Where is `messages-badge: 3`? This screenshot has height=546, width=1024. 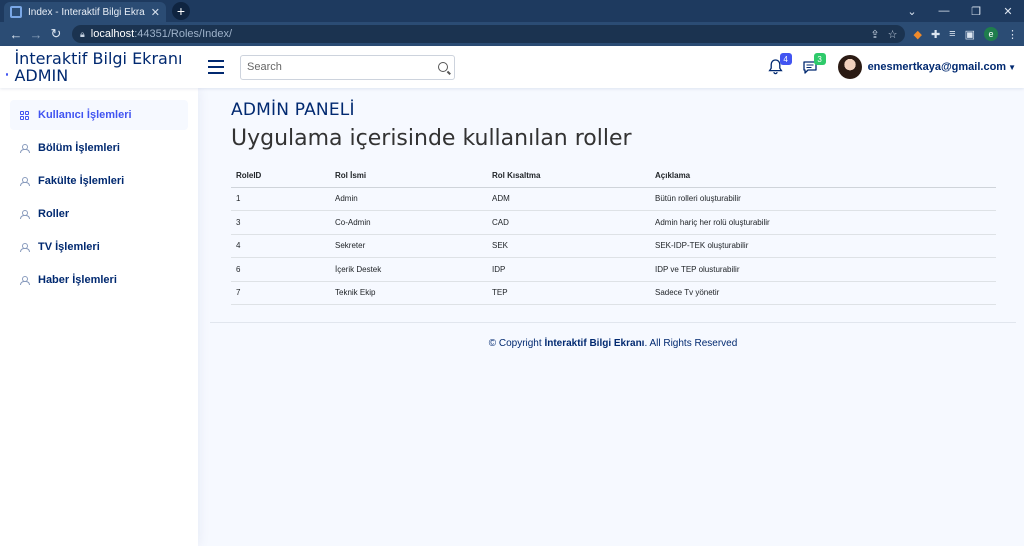
messages-badge: 3 is located at coordinates (819, 59).